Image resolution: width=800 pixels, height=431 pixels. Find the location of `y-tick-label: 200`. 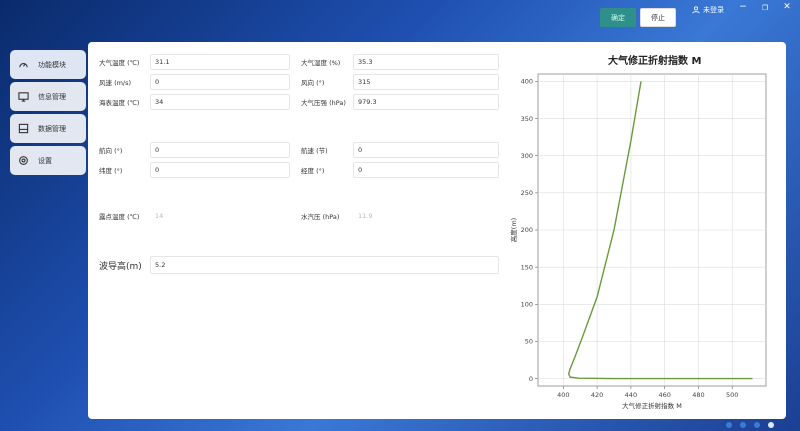

y-tick-label: 200 is located at coordinates (527, 230).